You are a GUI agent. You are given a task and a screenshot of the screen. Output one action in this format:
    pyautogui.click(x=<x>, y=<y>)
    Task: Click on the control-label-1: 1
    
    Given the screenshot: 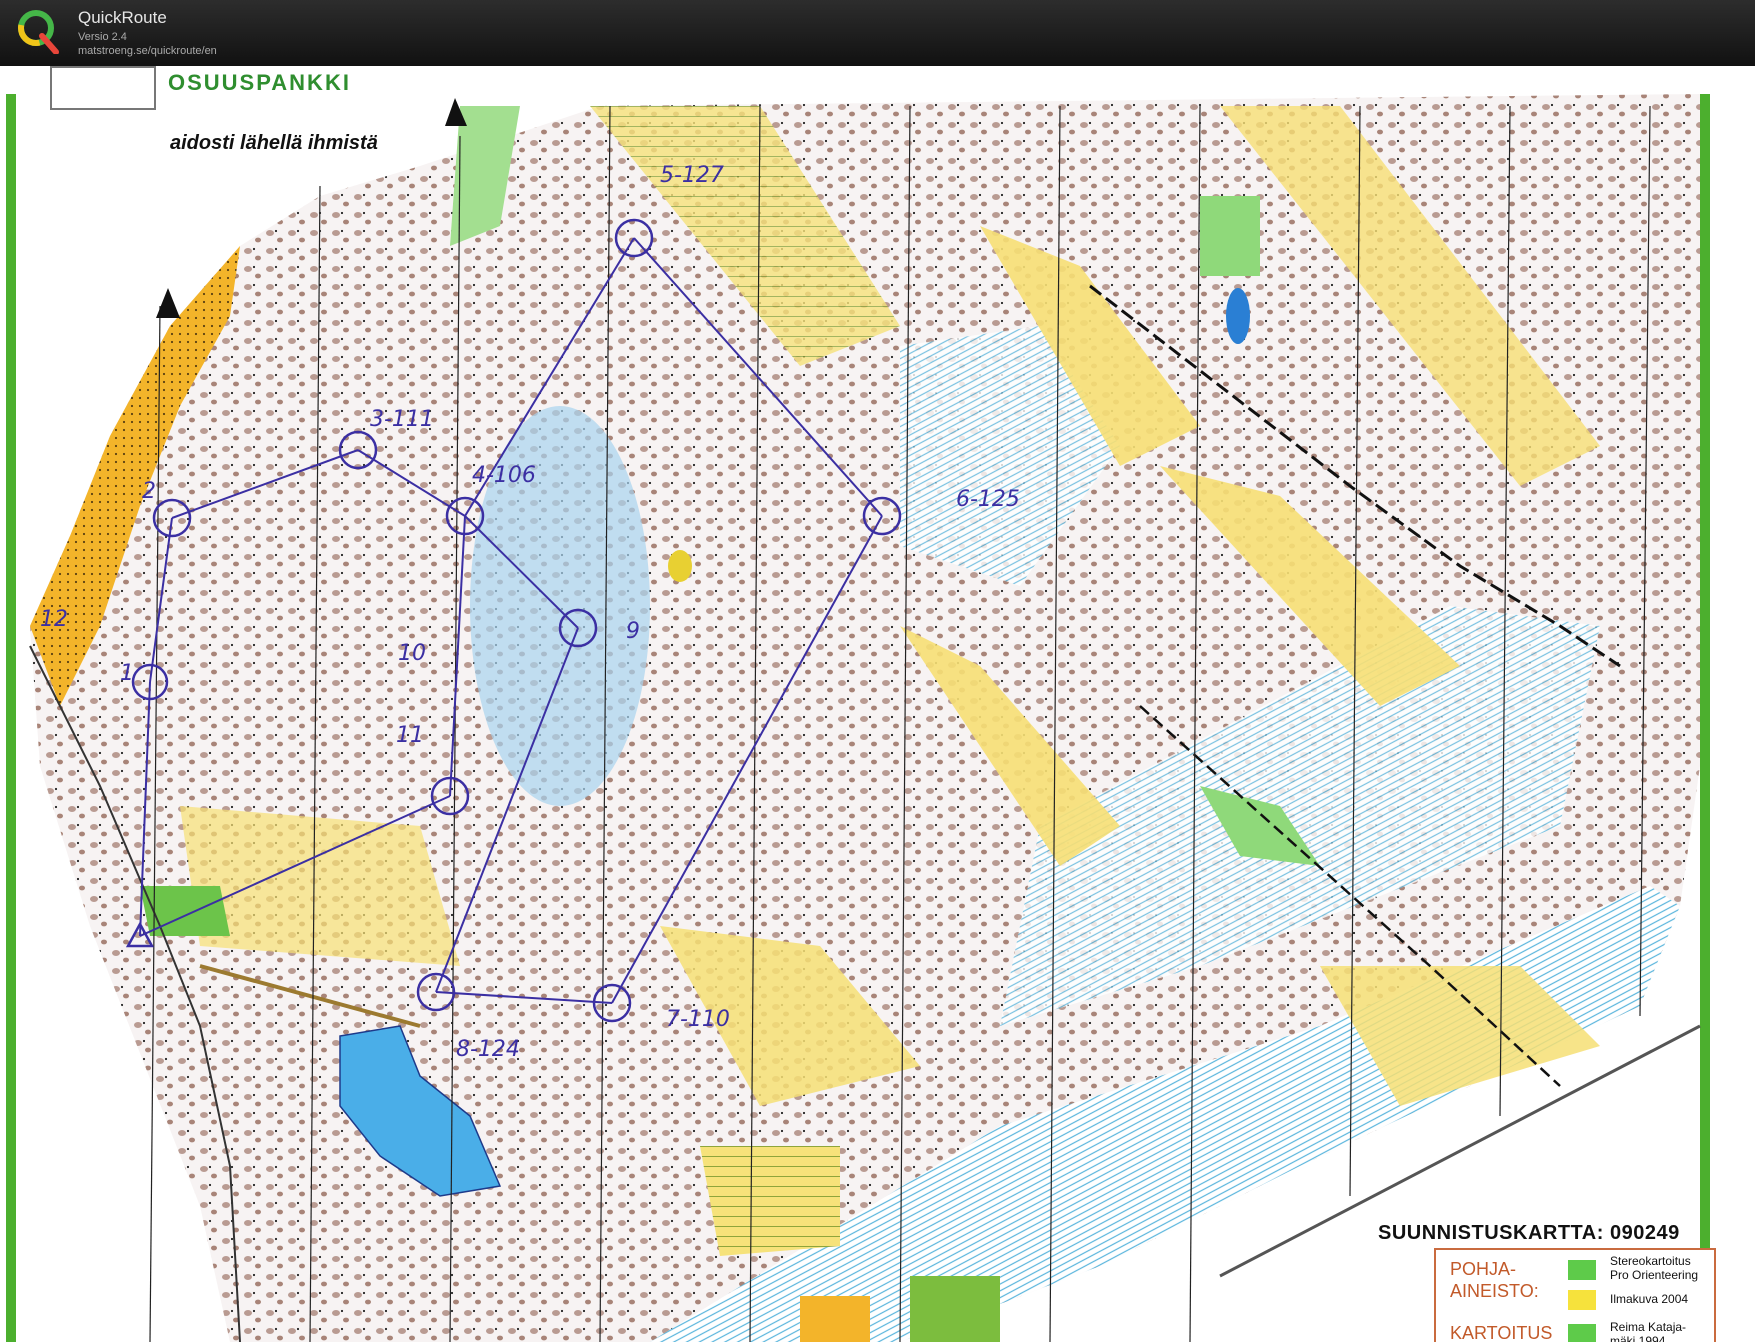 What is the action you would take?
    pyautogui.click(x=127, y=673)
    